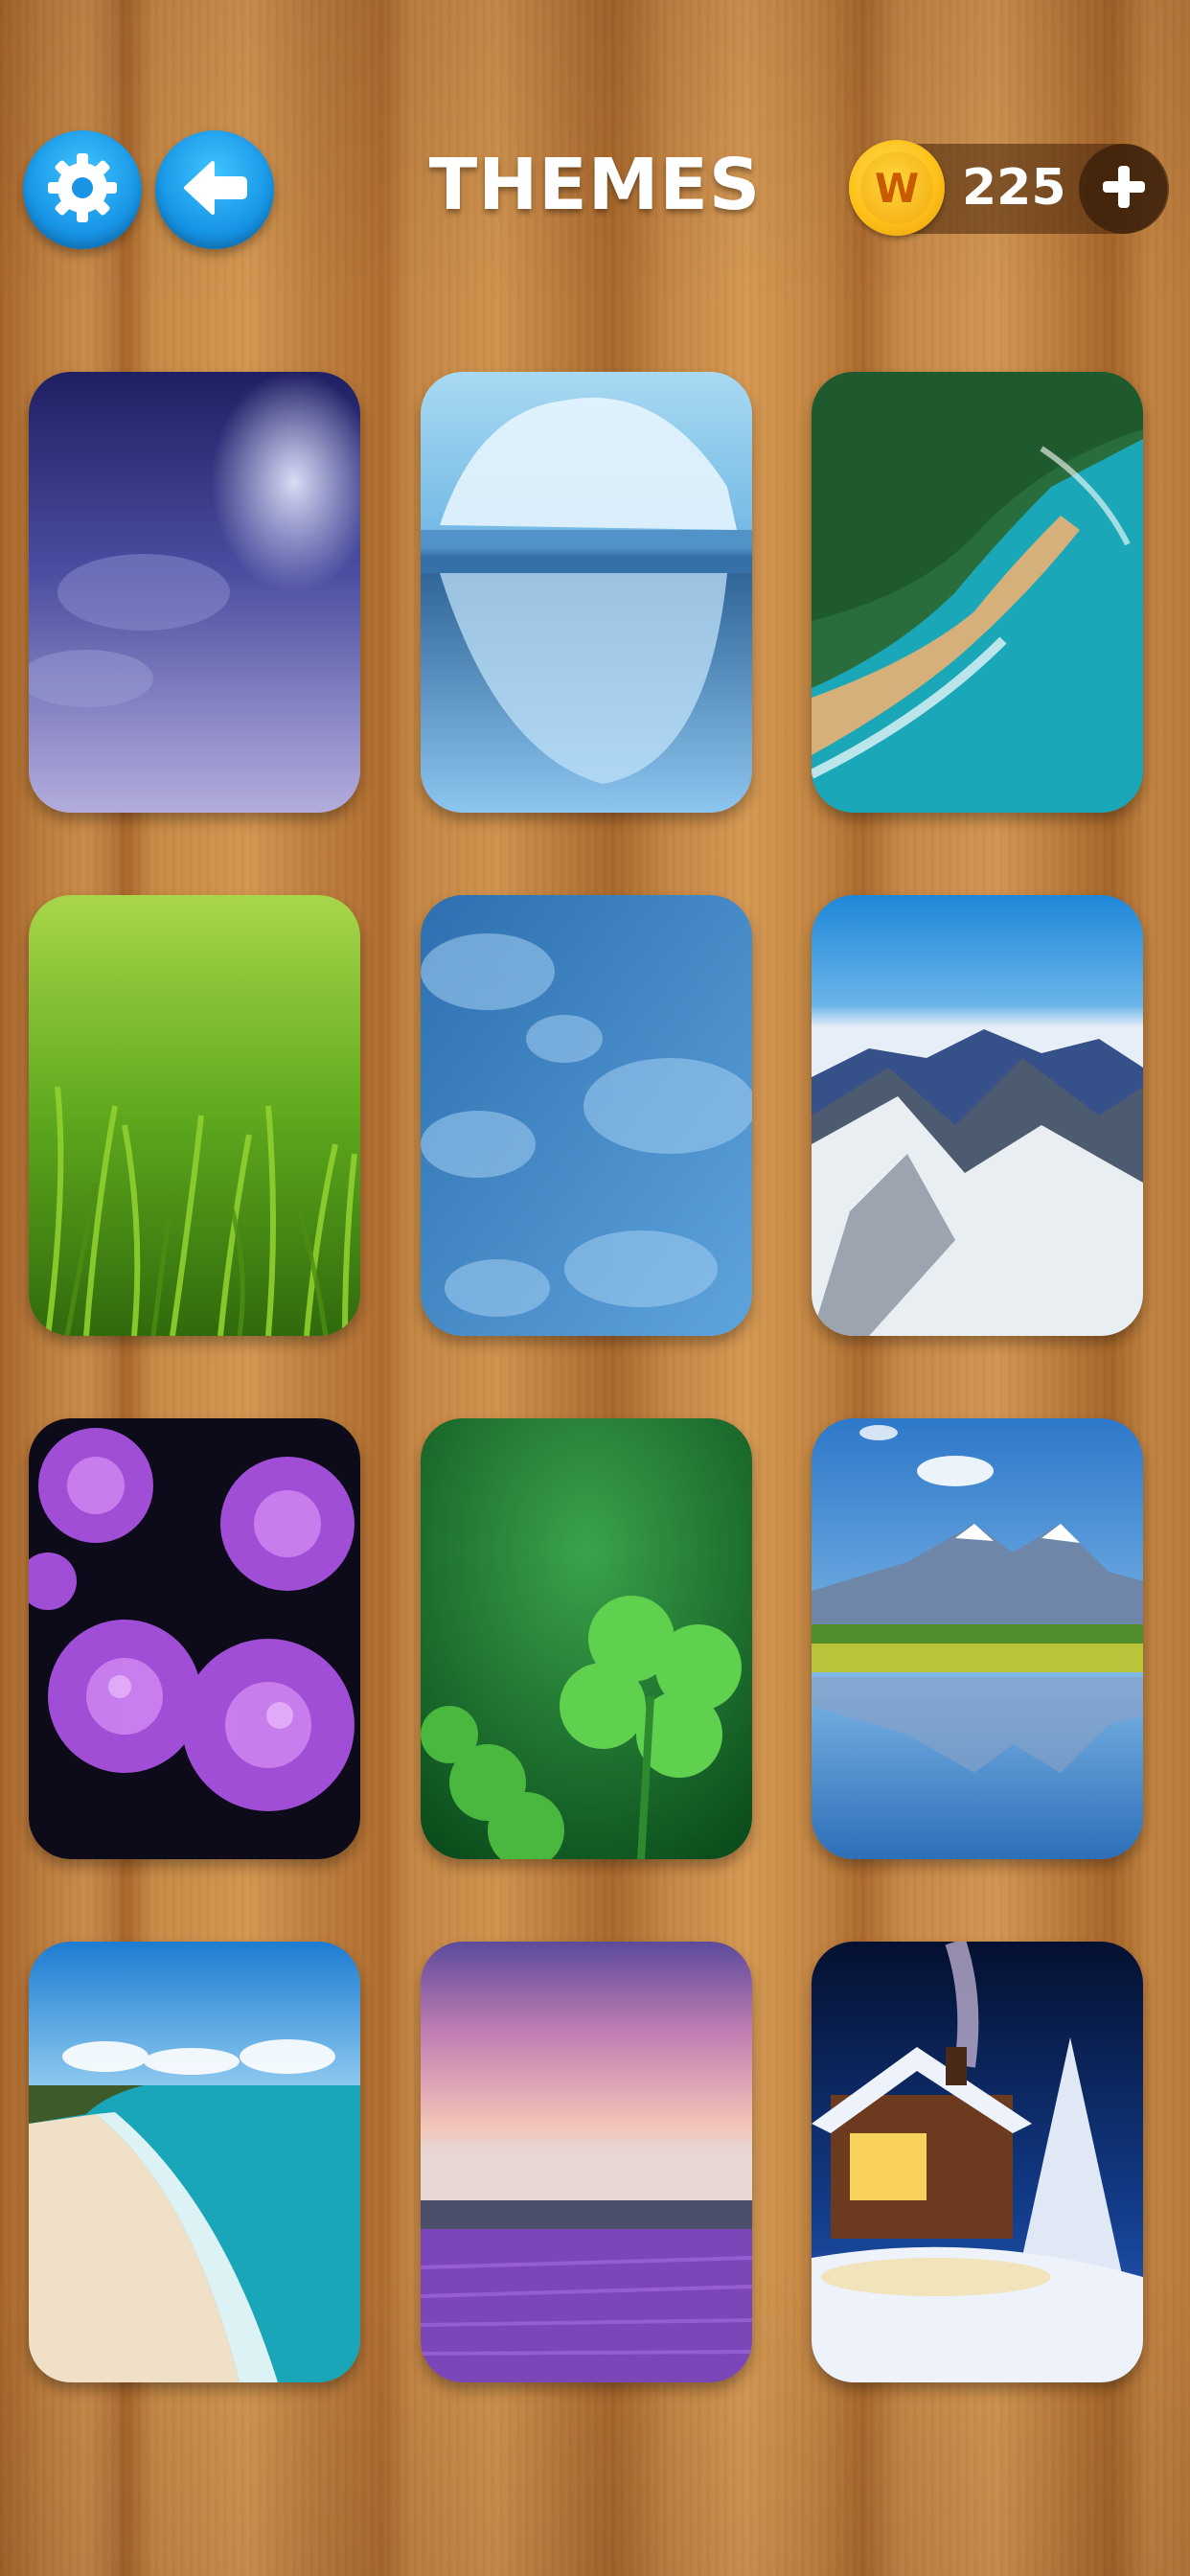  Describe the element at coordinates (195, 1638) in the screenshot. I see `theme-card-purple-flowers` at that location.